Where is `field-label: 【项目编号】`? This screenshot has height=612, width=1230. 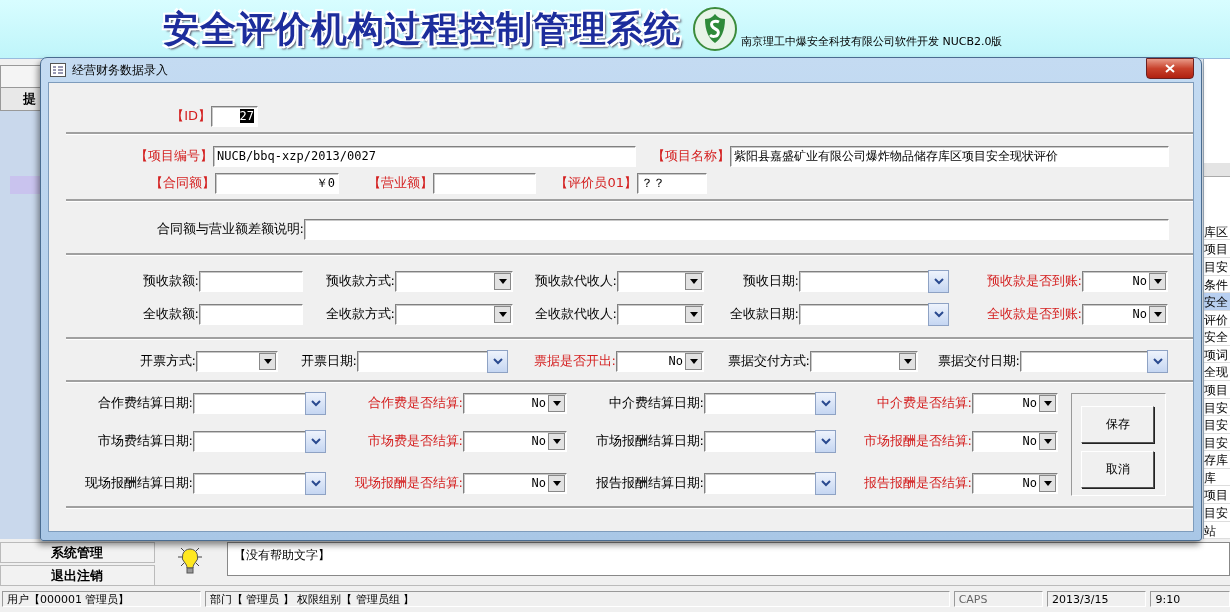 field-label: 【项目编号】 is located at coordinates (173, 156).